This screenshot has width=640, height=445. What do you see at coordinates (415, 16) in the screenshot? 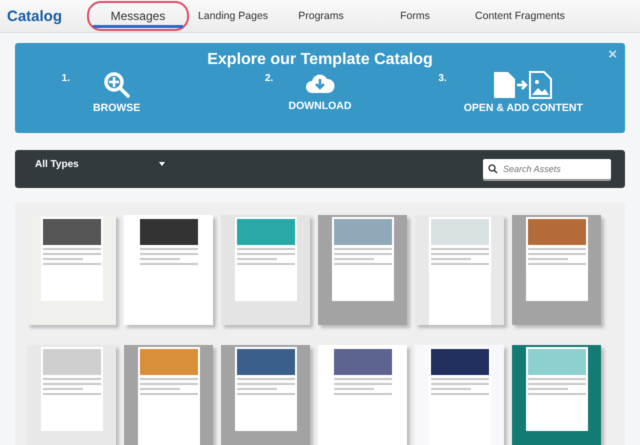
I see `tab: Forms` at bounding box center [415, 16].